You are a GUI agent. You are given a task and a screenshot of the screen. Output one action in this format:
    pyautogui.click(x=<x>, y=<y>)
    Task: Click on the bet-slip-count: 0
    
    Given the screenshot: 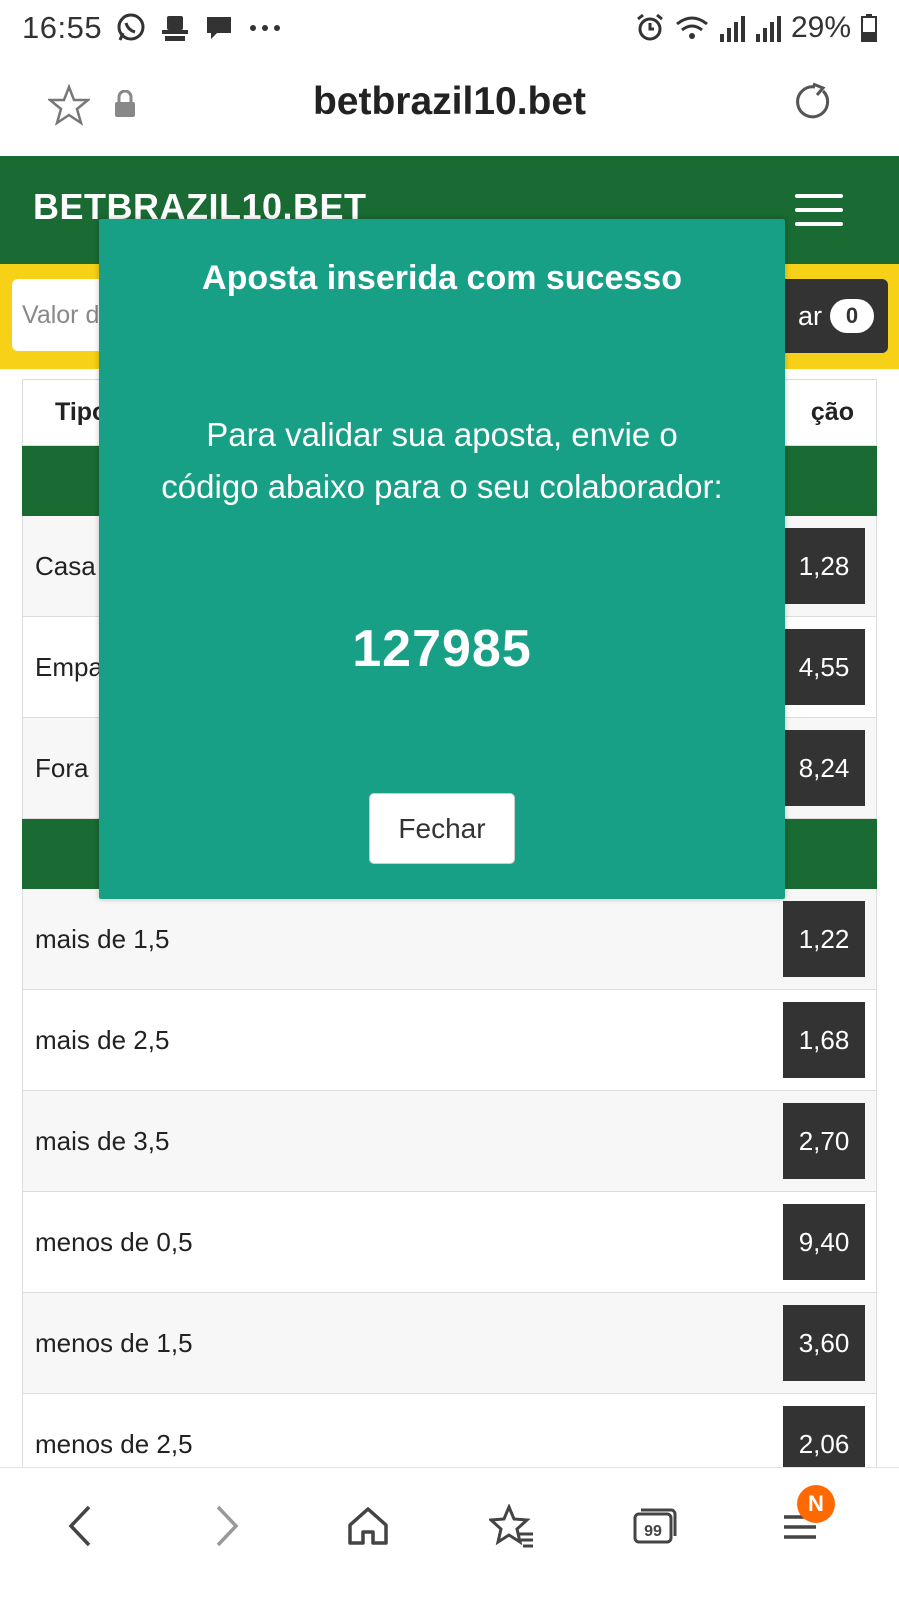 What is the action you would take?
    pyautogui.click(x=852, y=316)
    